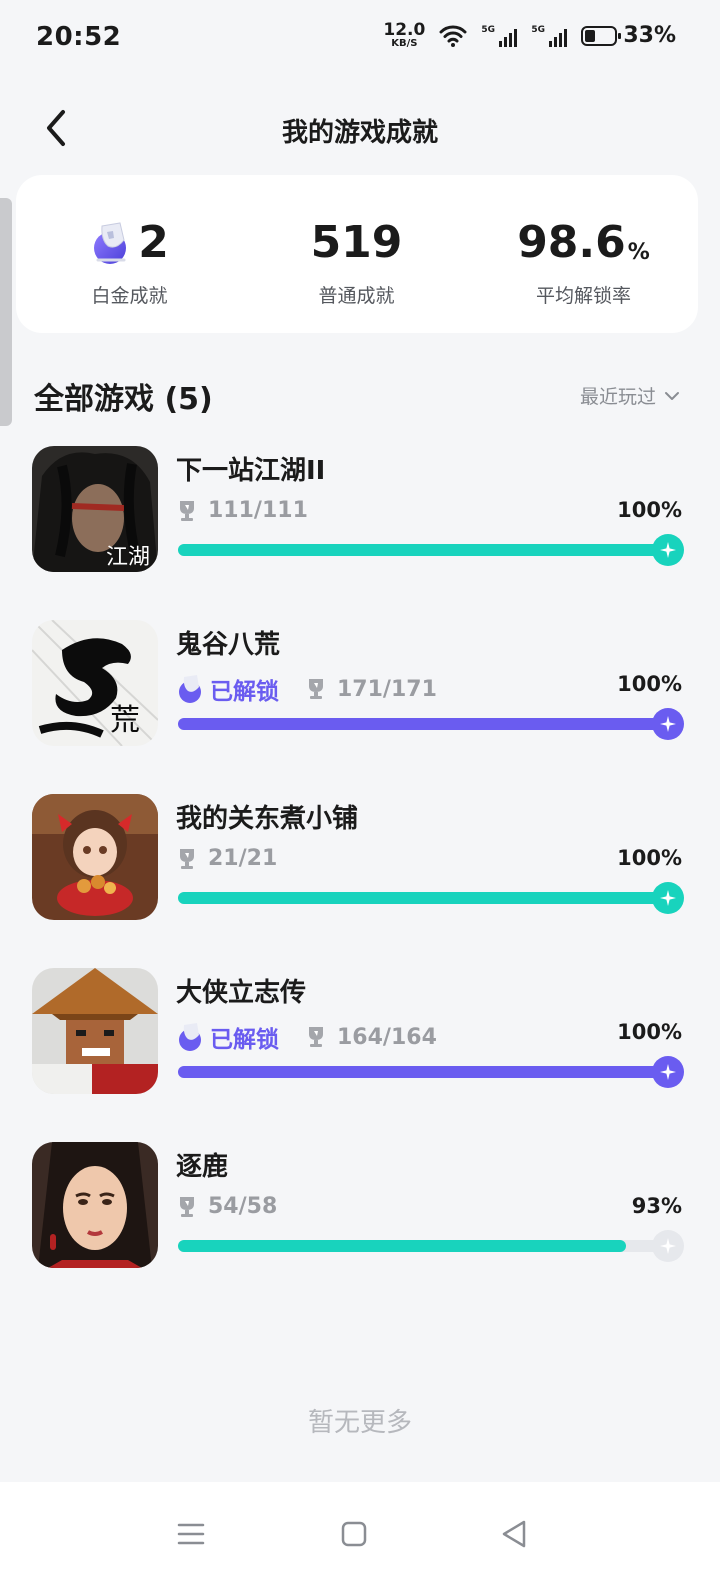  Describe the element at coordinates (656, 1206) in the screenshot. I see `progress-percent: 93%` at that location.